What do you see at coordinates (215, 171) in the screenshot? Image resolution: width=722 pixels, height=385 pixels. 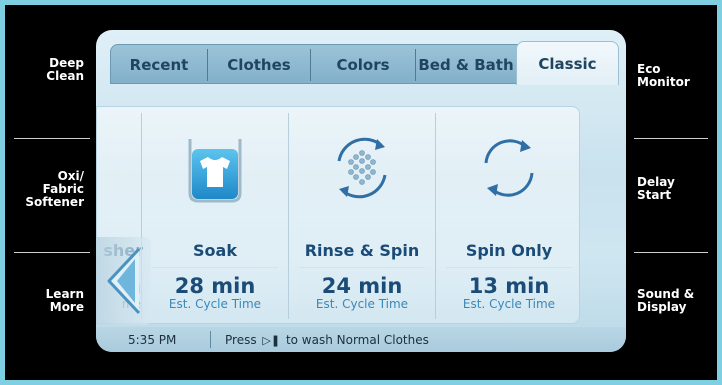 I see `soak-shirt-icon` at bounding box center [215, 171].